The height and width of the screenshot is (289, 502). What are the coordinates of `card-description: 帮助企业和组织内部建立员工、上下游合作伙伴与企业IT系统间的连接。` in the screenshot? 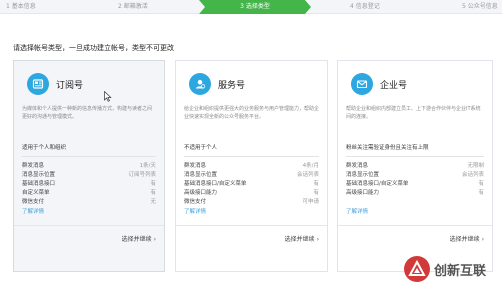 It's located at (413, 113).